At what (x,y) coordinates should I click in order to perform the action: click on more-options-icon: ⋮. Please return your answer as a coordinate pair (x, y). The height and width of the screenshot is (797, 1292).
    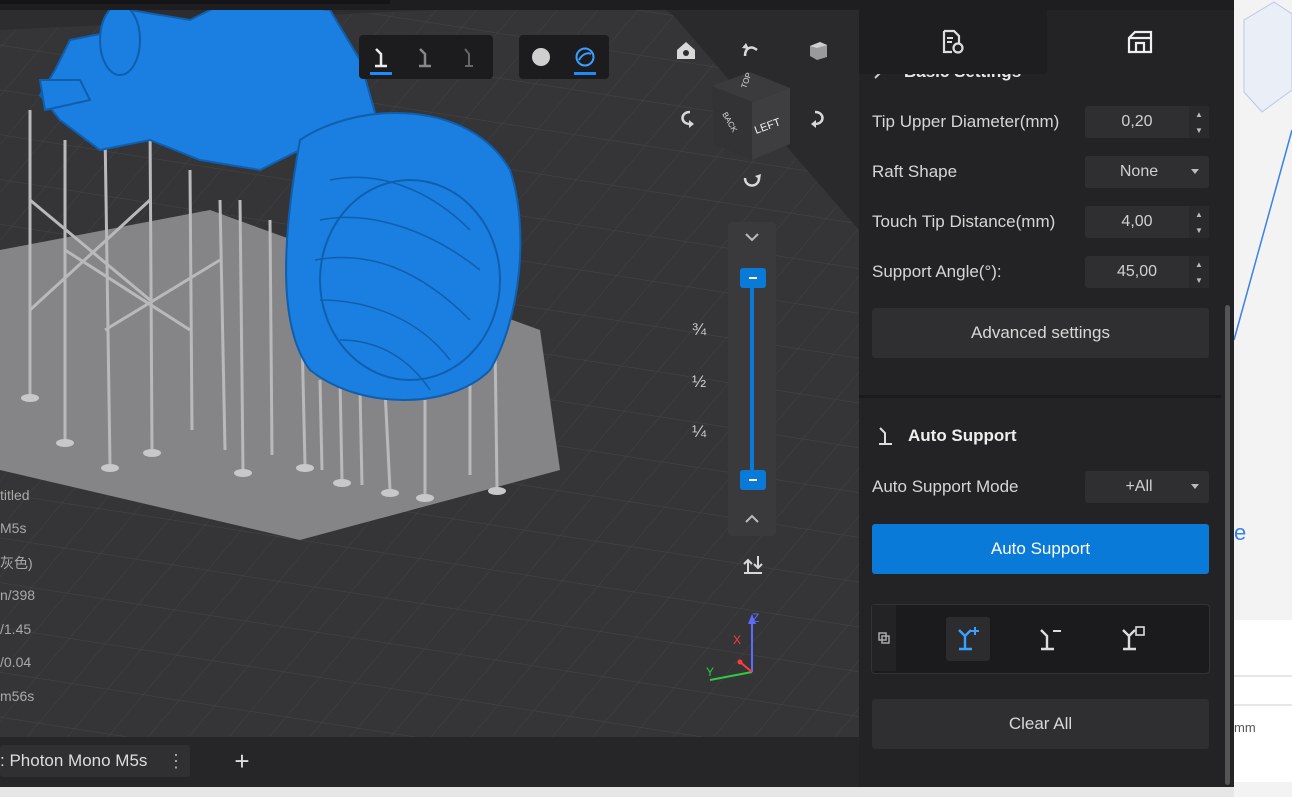
    Looking at the image, I should click on (176, 761).